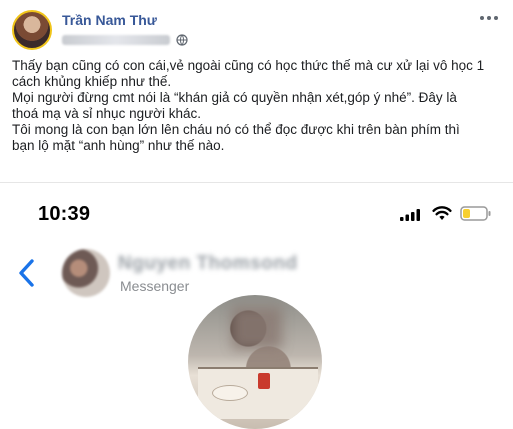  I want to click on globe-icon, so click(182, 40).